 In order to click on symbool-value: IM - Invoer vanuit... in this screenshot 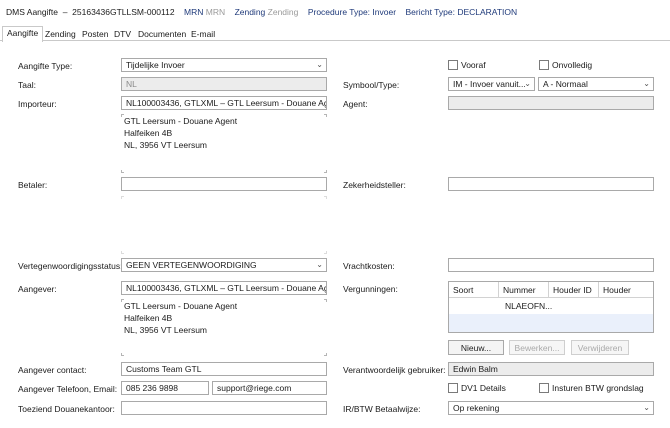, I will do `click(489, 84)`.